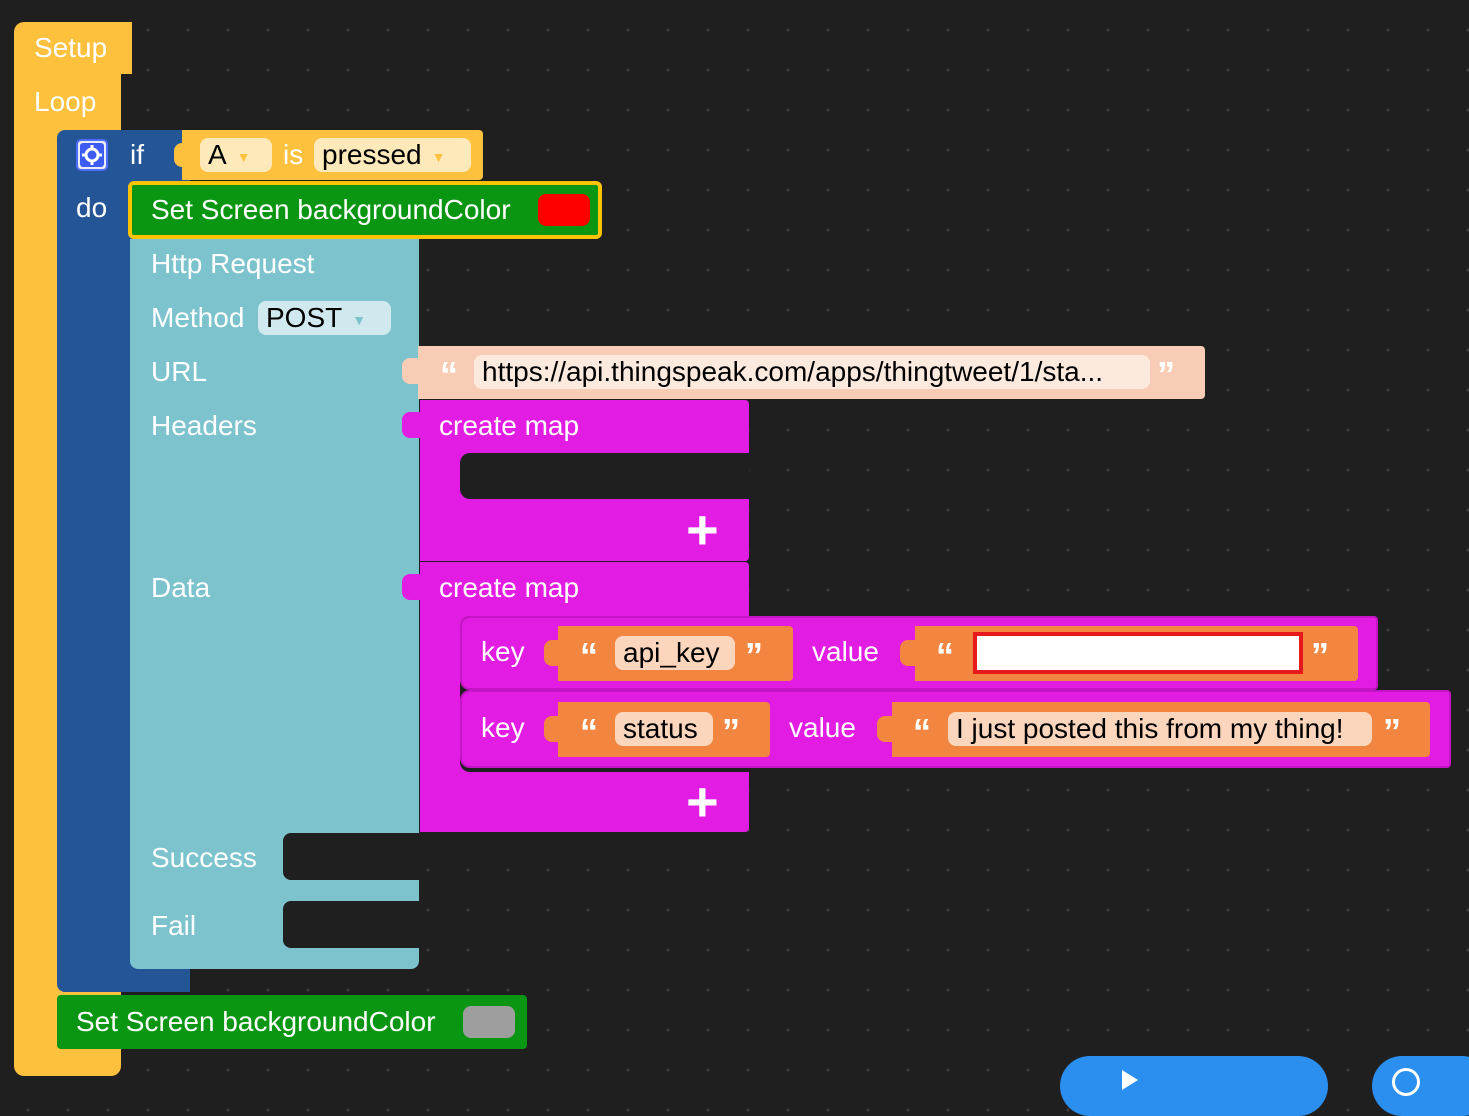 Image resolution: width=1469 pixels, height=1116 pixels. What do you see at coordinates (1160, 729) in the screenshot?
I see `status-value-input: I just posted this from my thing!` at bounding box center [1160, 729].